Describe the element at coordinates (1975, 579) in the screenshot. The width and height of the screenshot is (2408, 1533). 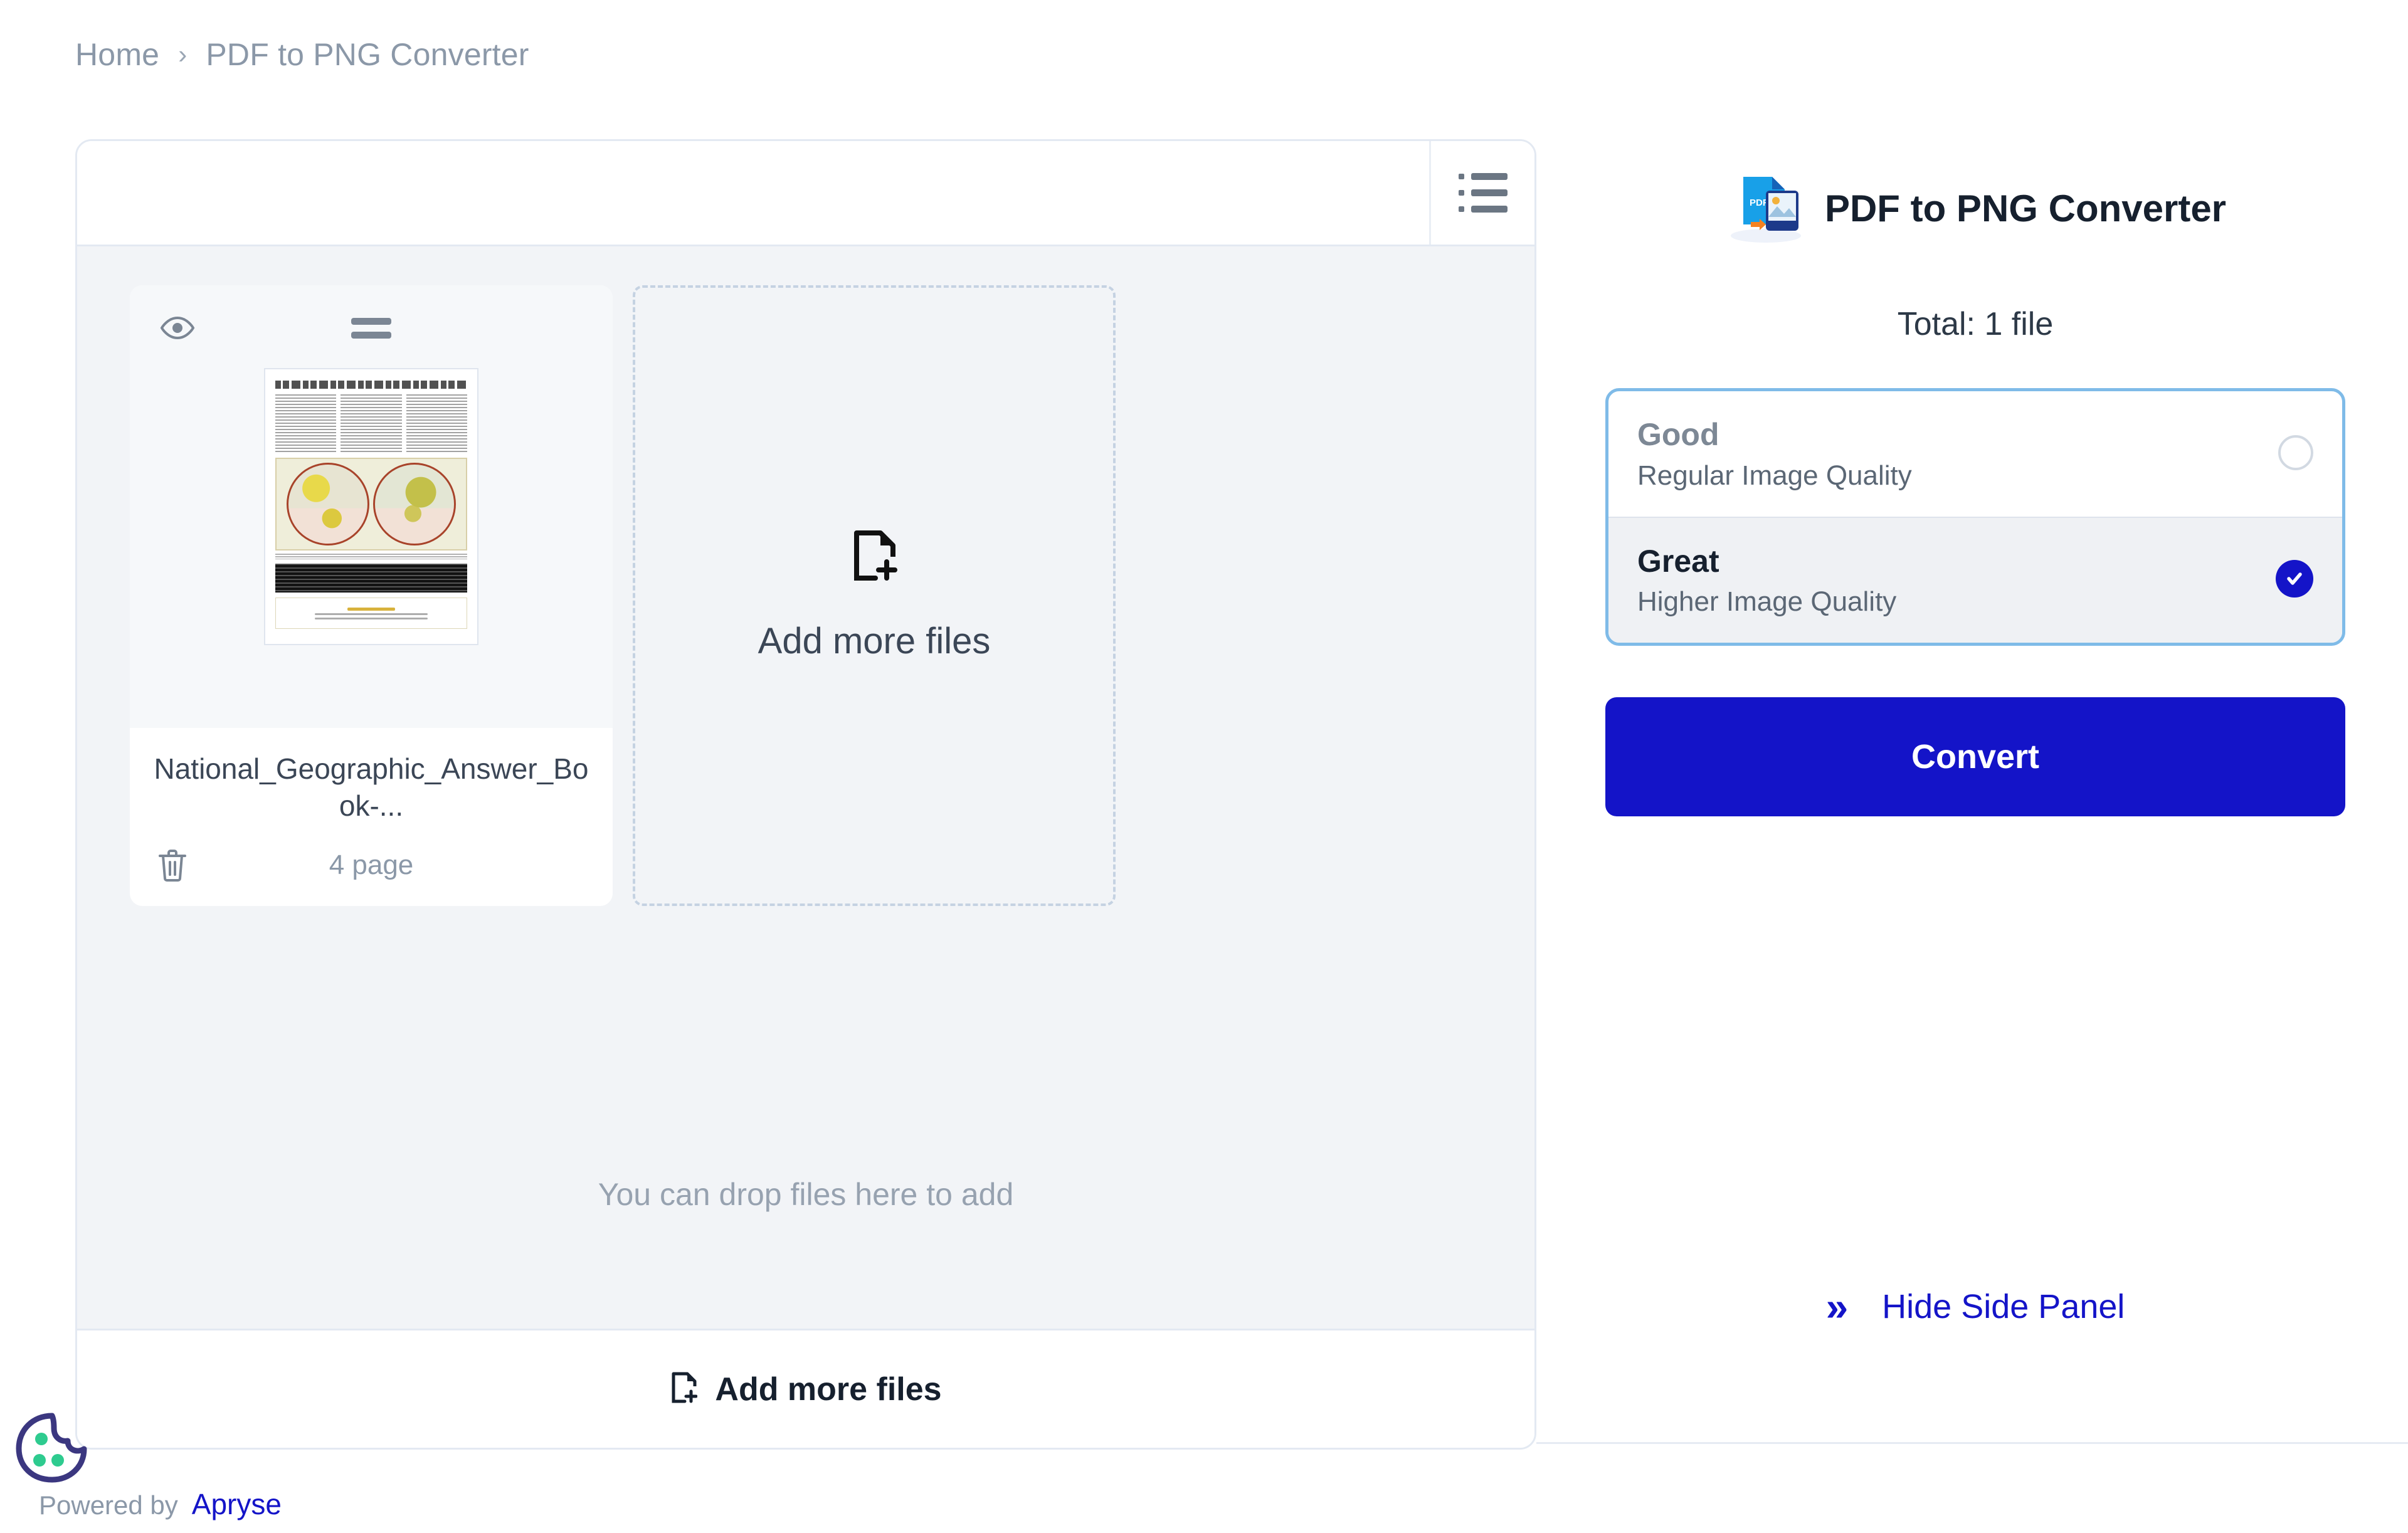
I see `quality-option-great: Great Higher Image Quality` at that location.